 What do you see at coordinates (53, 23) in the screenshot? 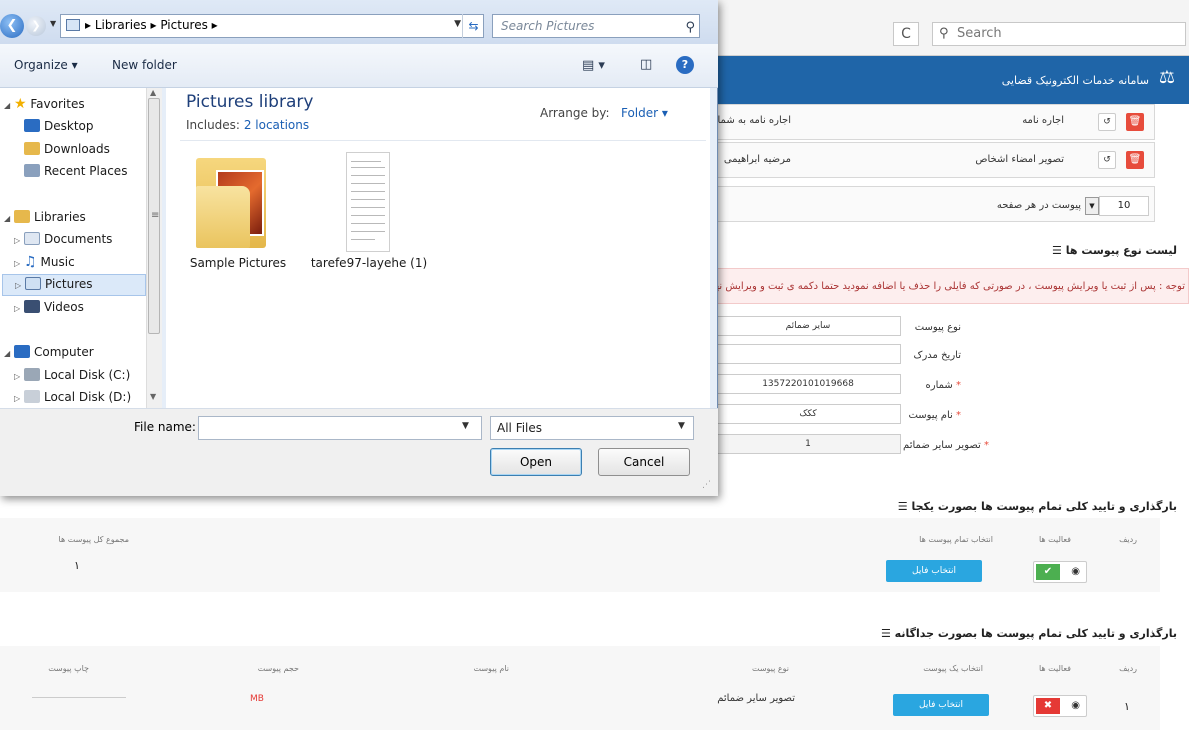
I see `history-dropdown-icon: ▼` at bounding box center [53, 23].